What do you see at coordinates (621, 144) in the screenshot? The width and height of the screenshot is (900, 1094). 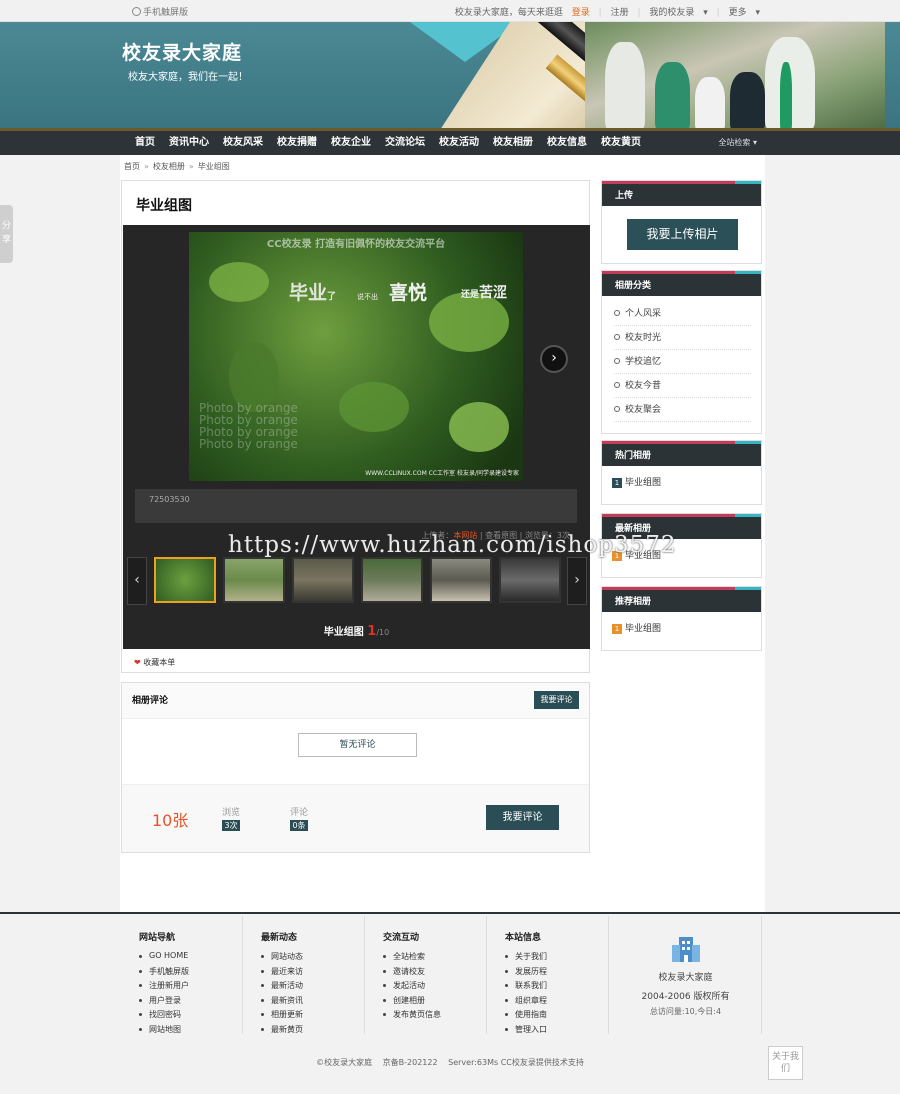 I see `nav-item-yellowpages: 校友黄页` at bounding box center [621, 144].